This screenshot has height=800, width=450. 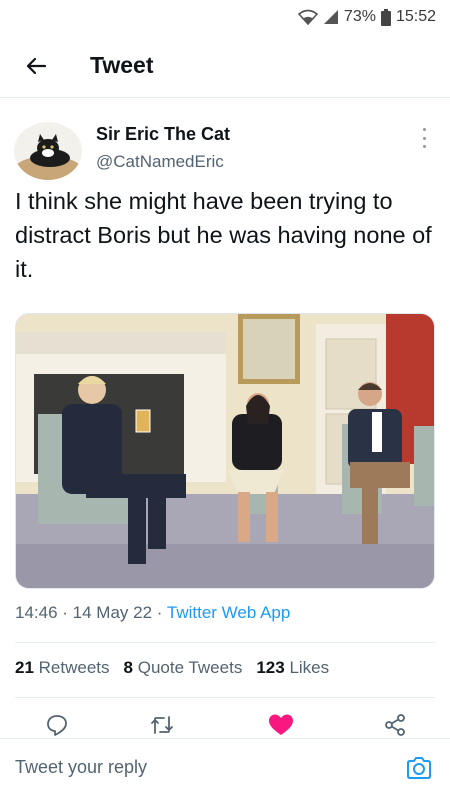 I want to click on retweets-stat: 21 Retweets, so click(x=62, y=668).